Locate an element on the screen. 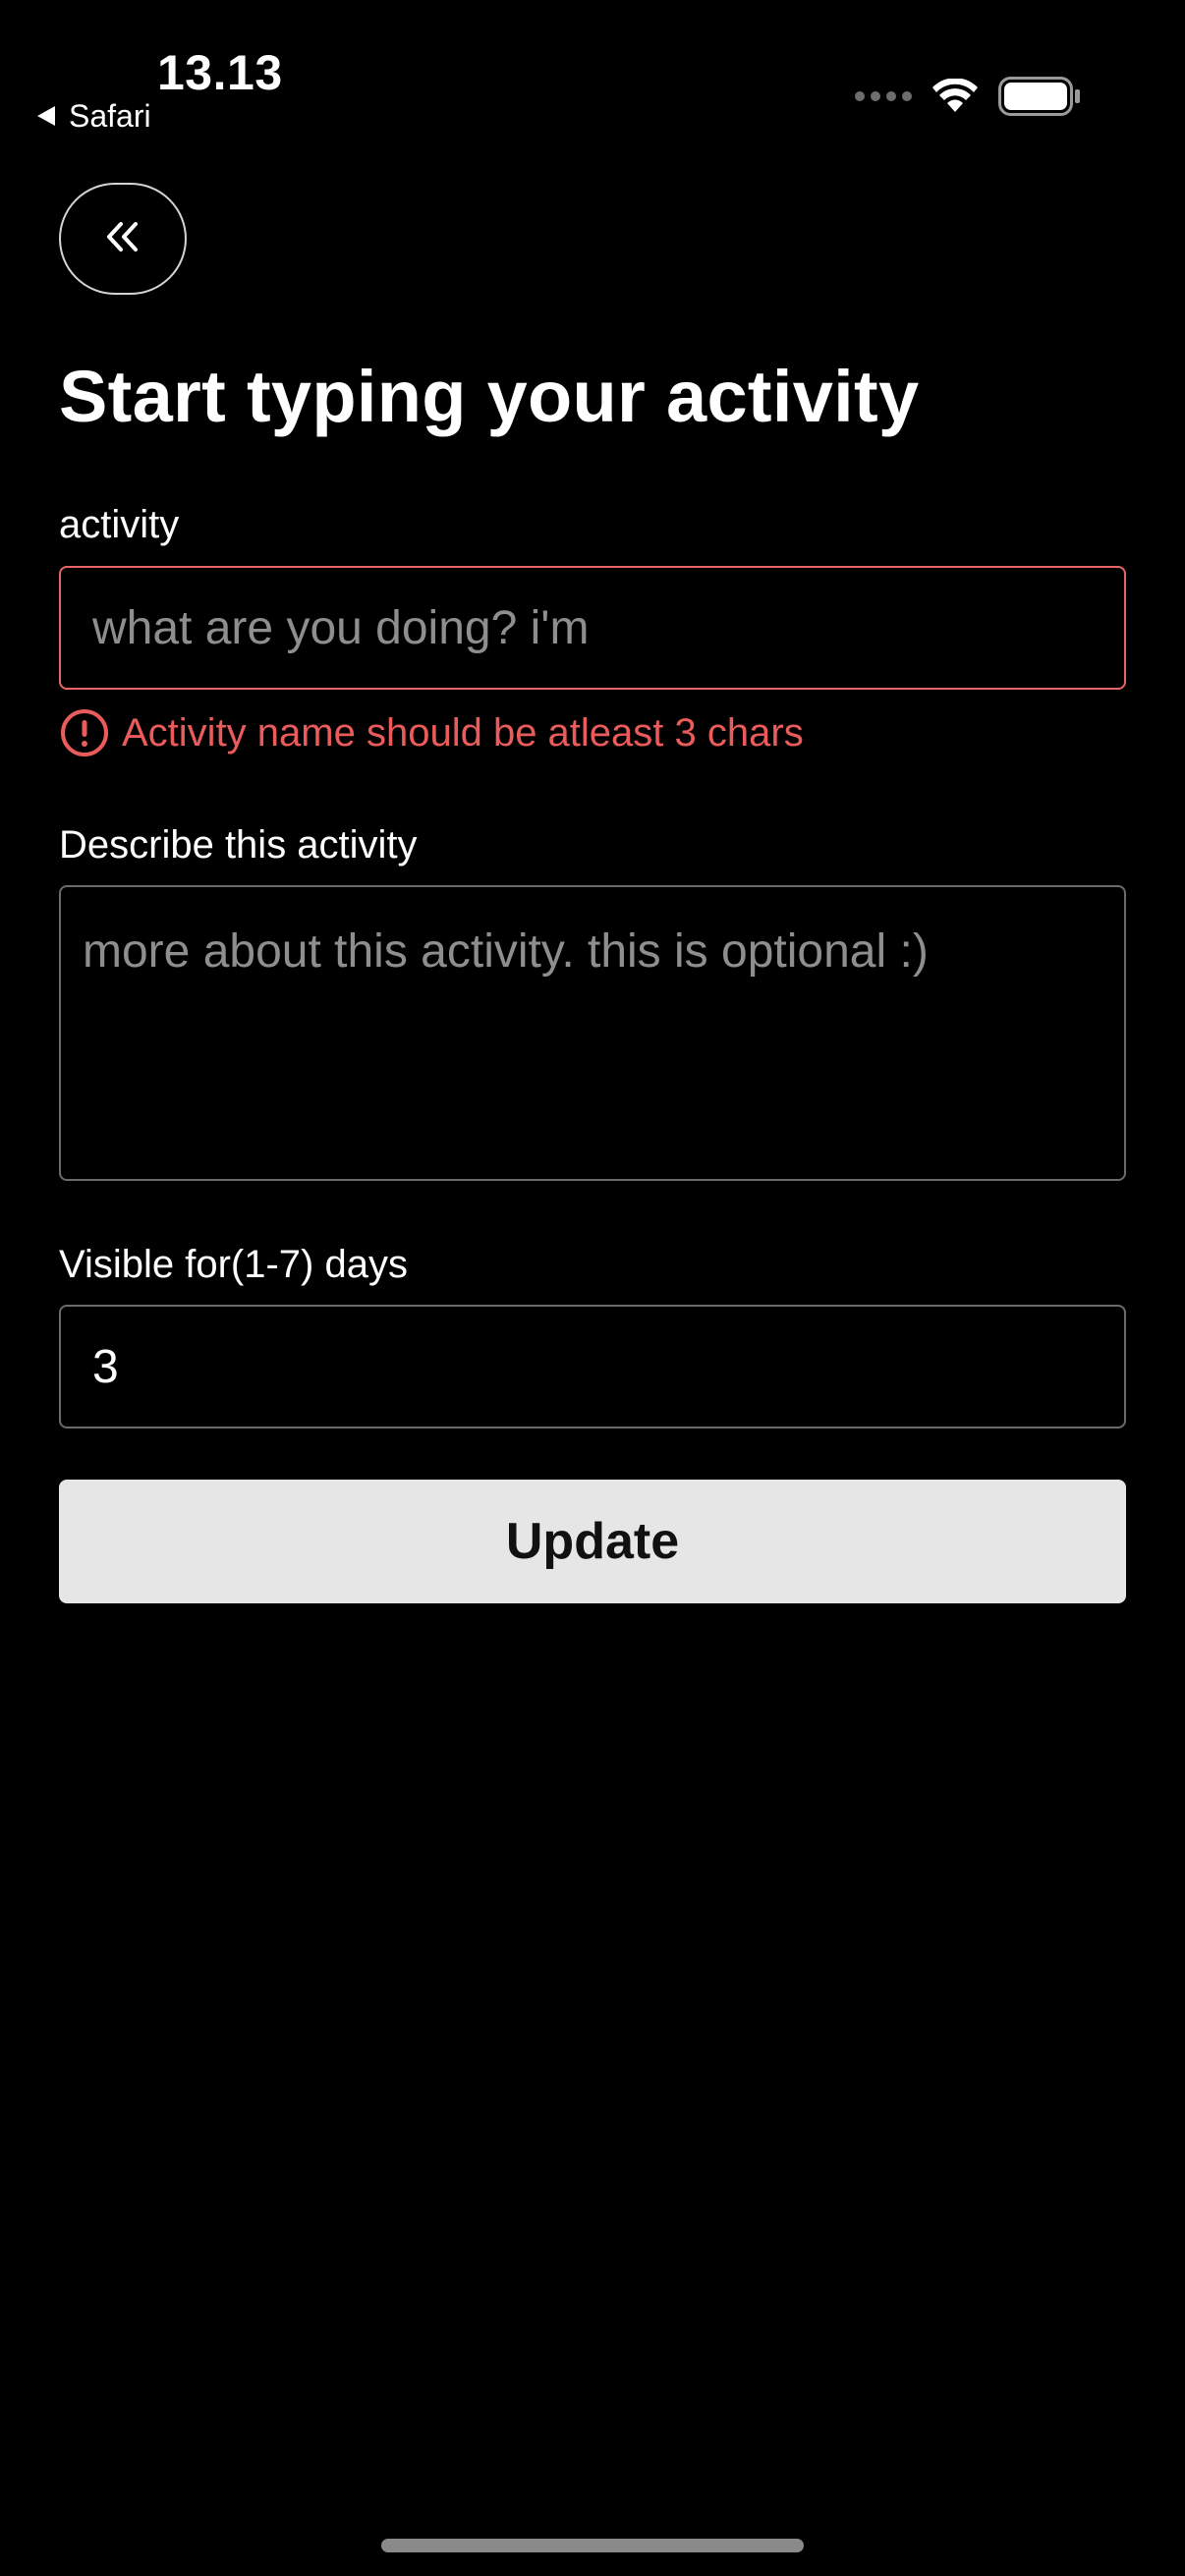 Image resolution: width=1185 pixels, height=2576 pixels. visible-days-input is located at coordinates (592, 1366).